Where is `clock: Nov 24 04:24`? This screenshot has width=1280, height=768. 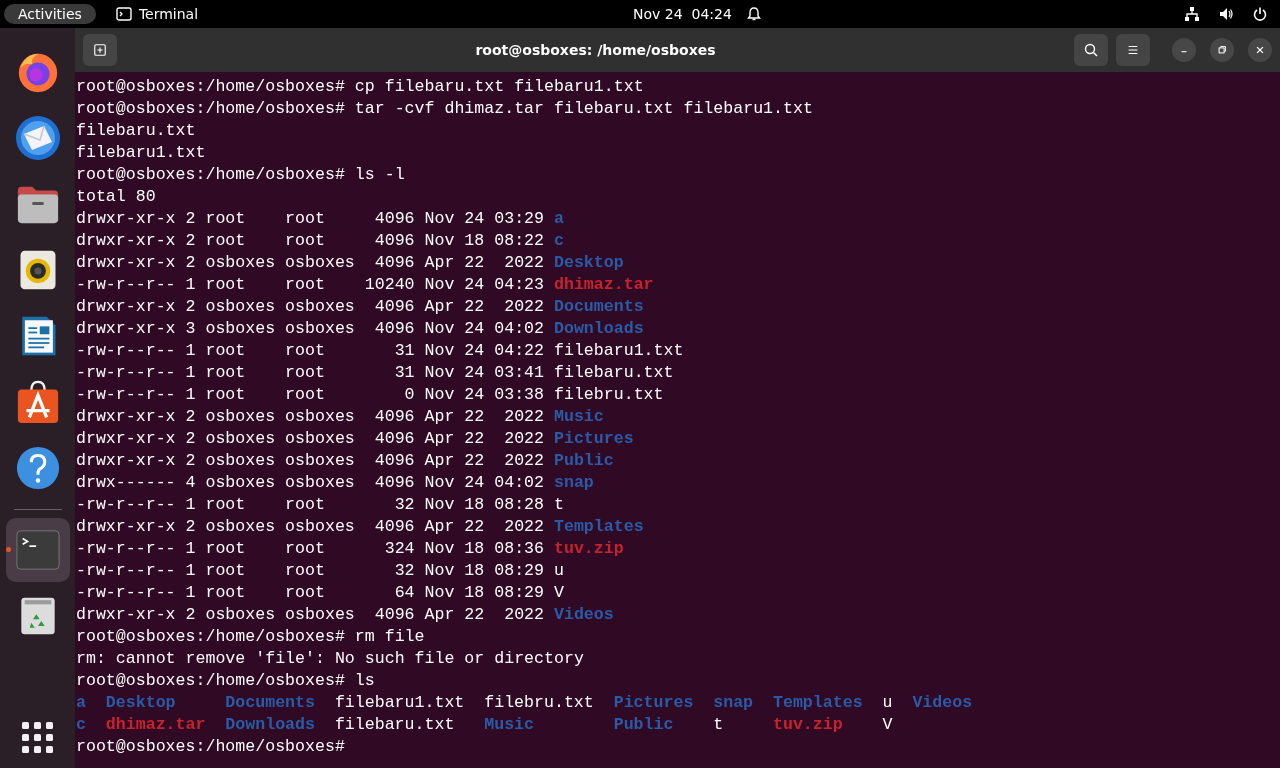 clock: Nov 24 04:24 is located at coordinates (682, 14).